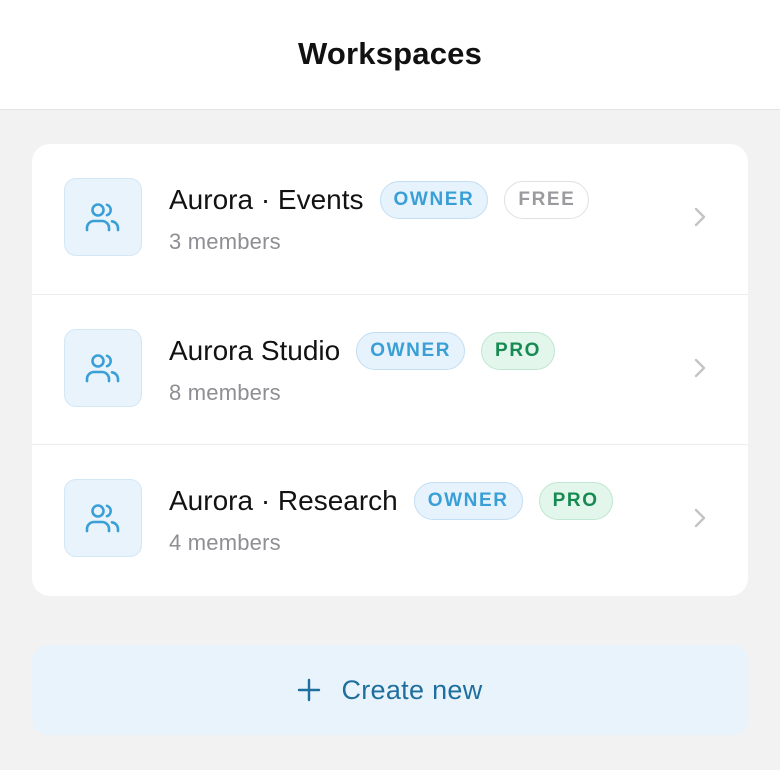 The image size is (780, 770). I want to click on plus-icon, so click(309, 690).